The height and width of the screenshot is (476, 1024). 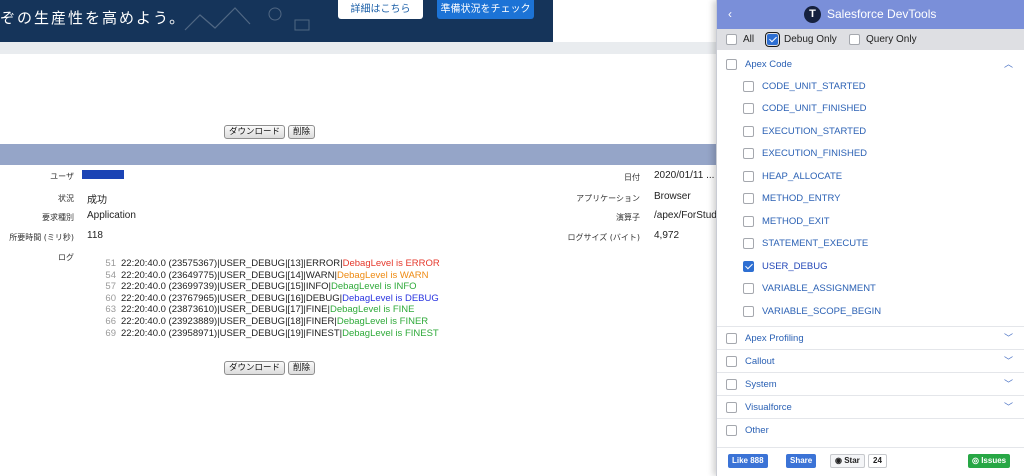 What do you see at coordinates (774, 338) in the screenshot?
I see `category-label: Apex Profiling` at bounding box center [774, 338].